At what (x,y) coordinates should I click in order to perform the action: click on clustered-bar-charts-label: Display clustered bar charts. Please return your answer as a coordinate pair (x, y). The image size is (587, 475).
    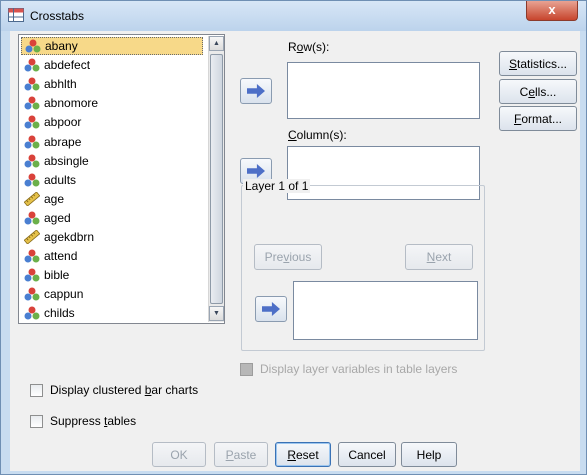
    Looking at the image, I should click on (124, 390).